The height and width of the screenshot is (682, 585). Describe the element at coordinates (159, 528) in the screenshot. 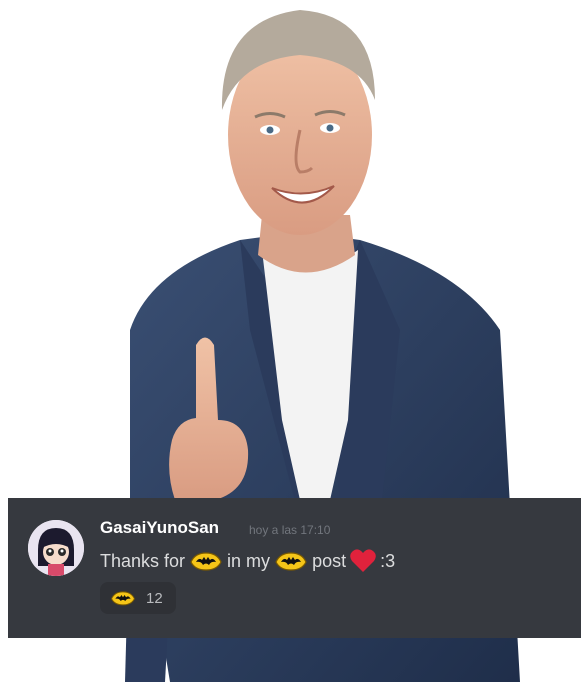

I see `message-username: GasaiYunoSan` at that location.